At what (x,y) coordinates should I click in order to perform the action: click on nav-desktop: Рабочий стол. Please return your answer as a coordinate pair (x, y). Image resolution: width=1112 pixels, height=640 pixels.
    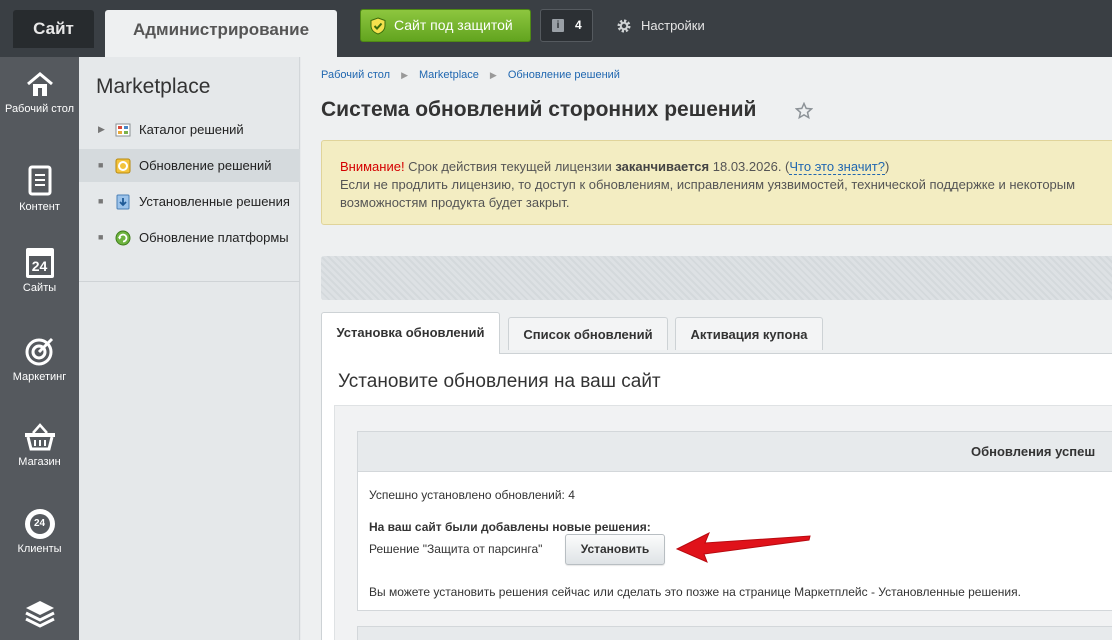
    Looking at the image, I should click on (39, 93).